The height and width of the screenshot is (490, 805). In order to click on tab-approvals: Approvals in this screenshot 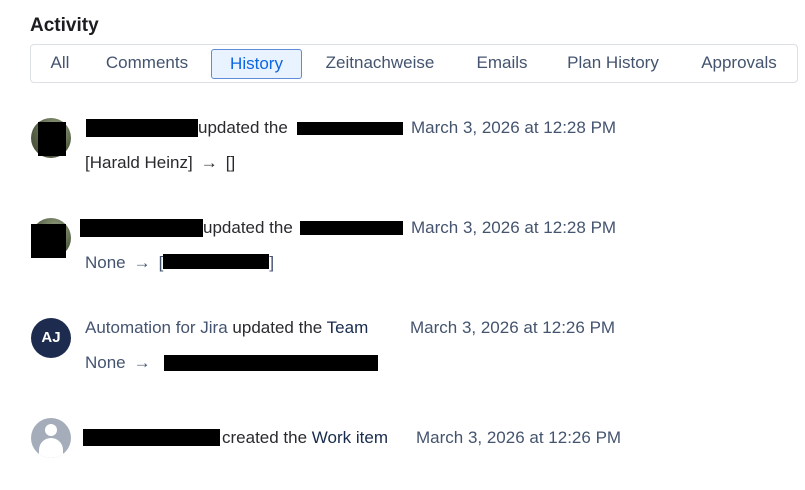, I will do `click(739, 64)`.